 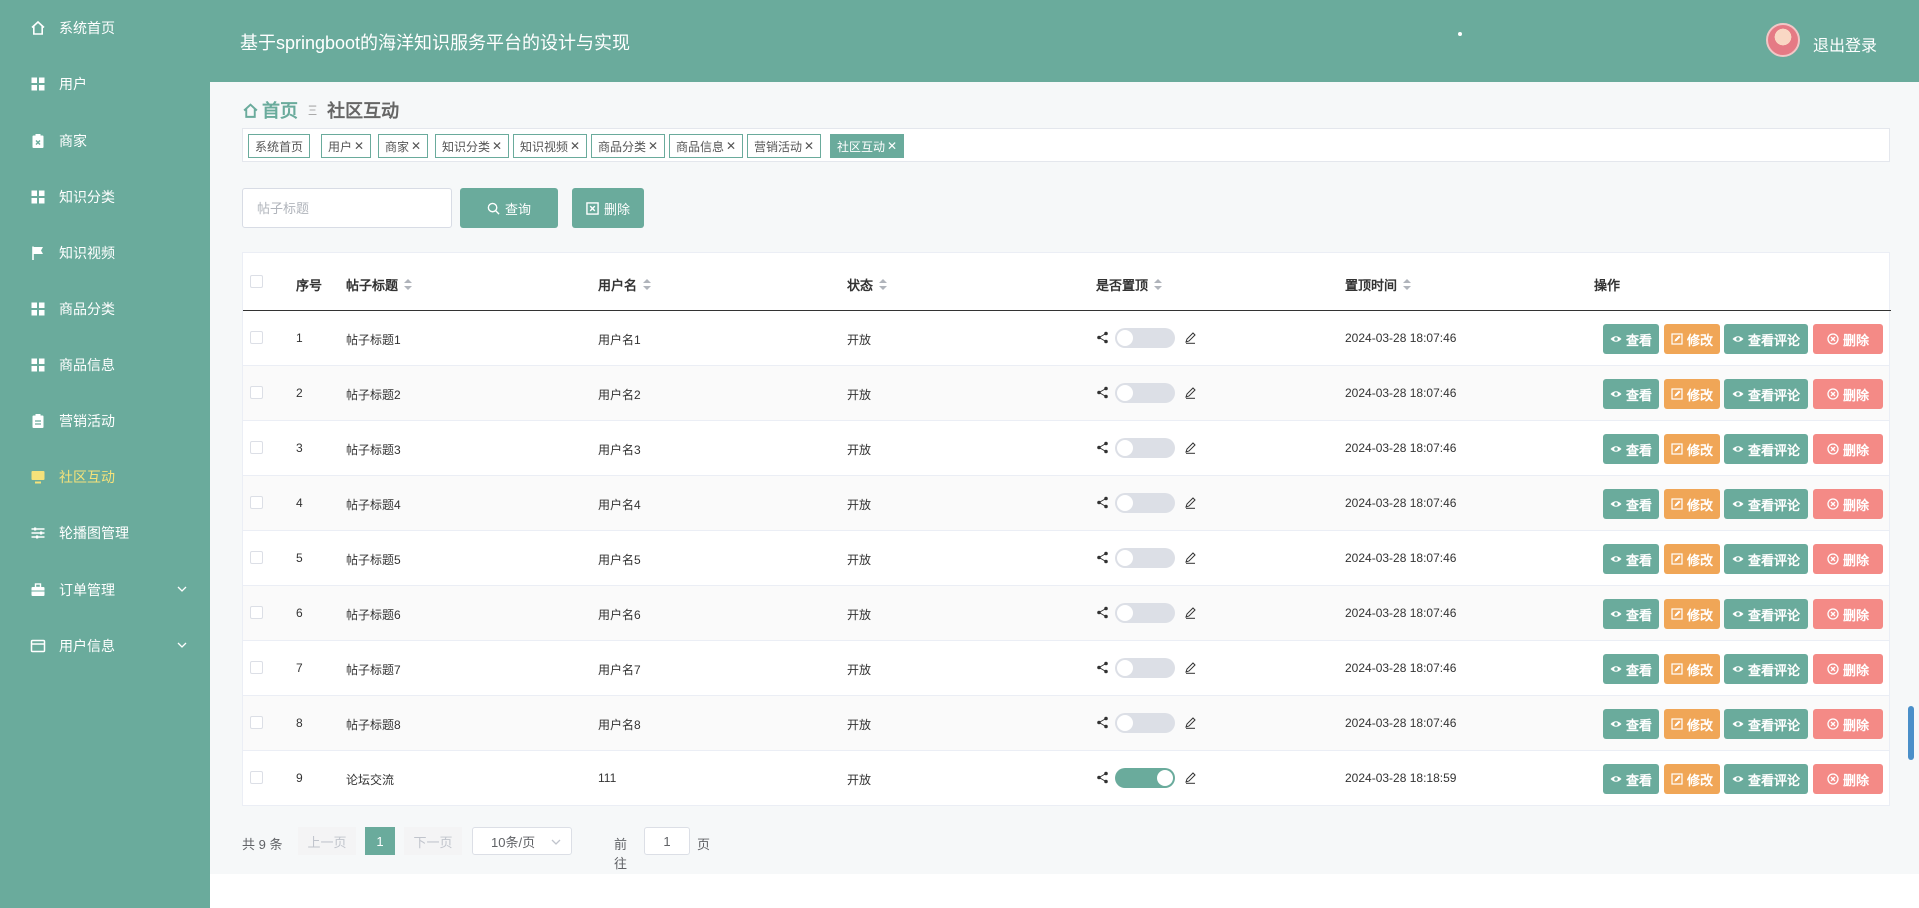 What do you see at coordinates (1129, 284) in the screenshot?
I see `col-pinned: 是否置顶` at bounding box center [1129, 284].